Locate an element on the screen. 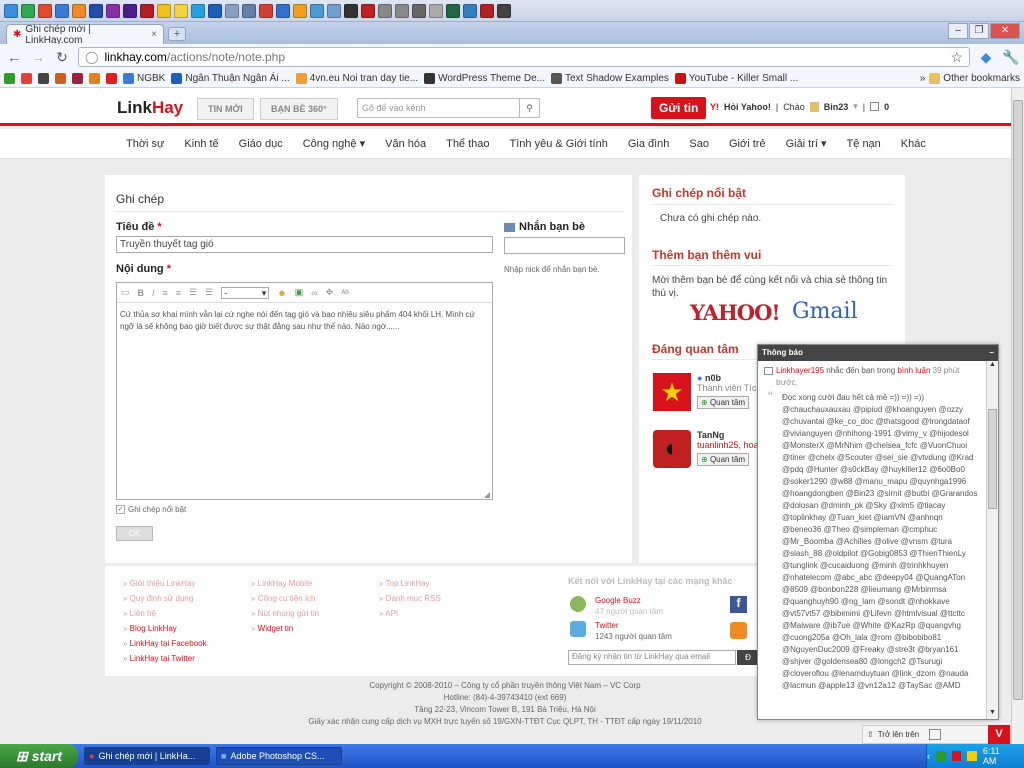  menu-item: Văn hóa is located at coordinates (405, 144).